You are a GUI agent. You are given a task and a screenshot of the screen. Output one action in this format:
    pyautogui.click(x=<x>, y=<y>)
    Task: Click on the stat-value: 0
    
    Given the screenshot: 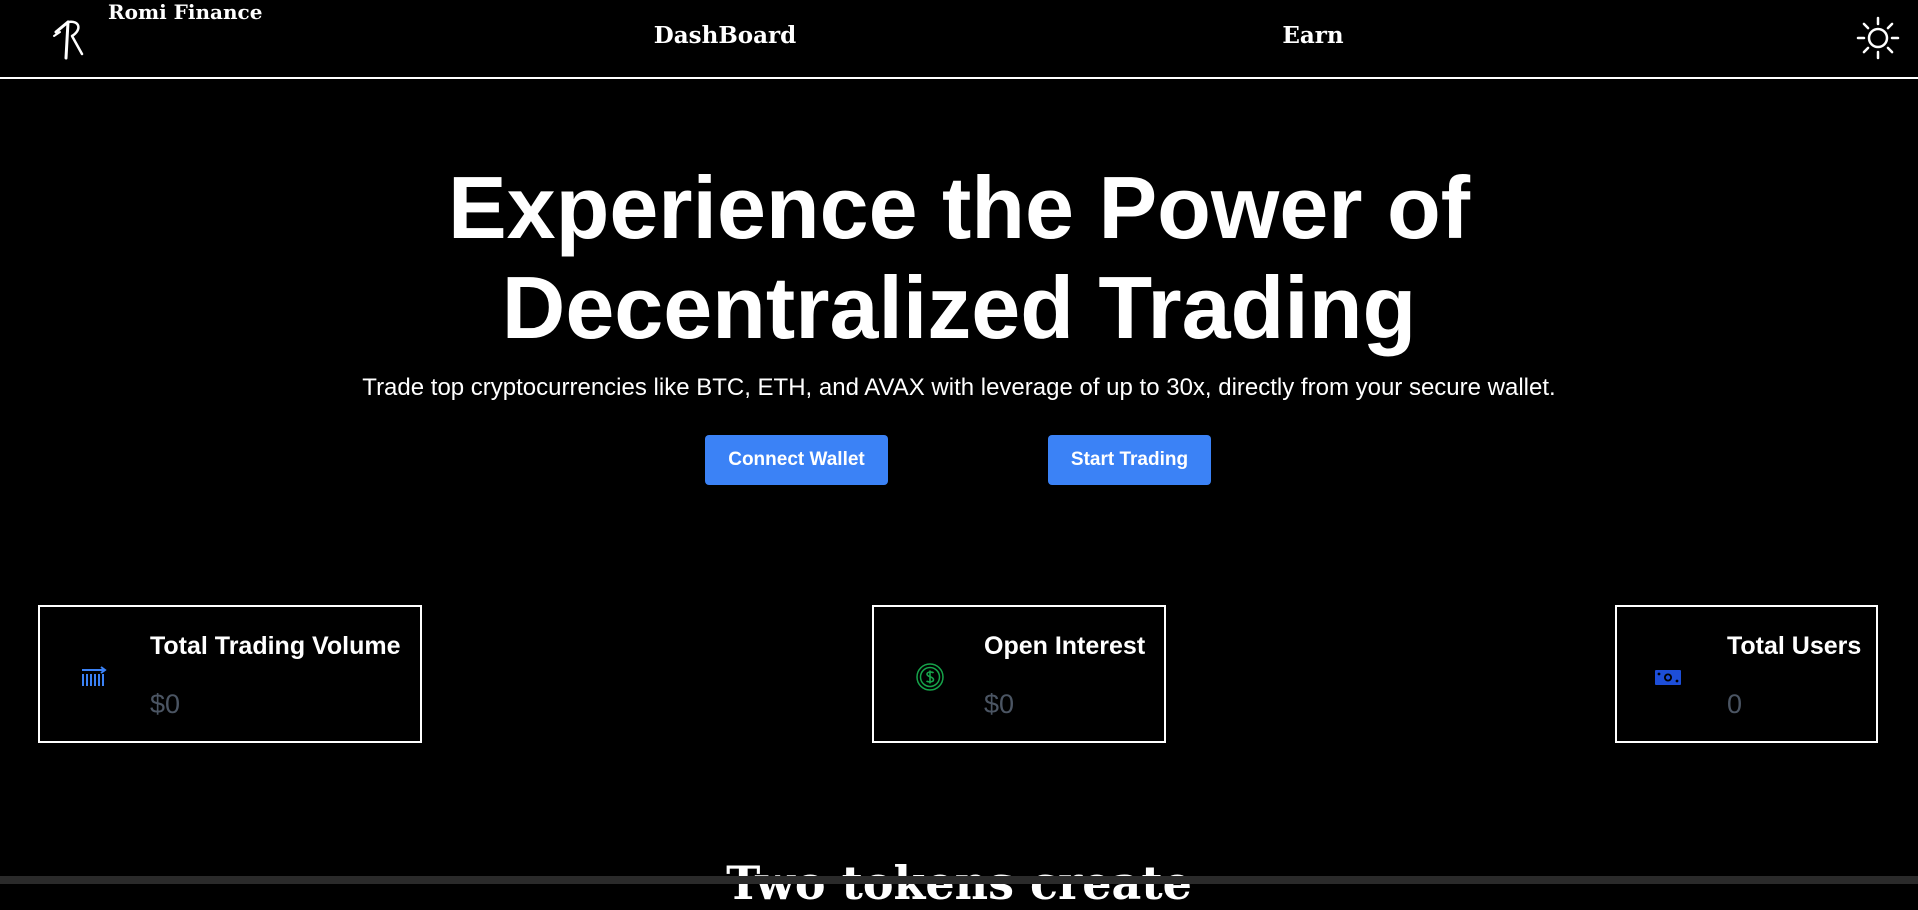 What is the action you would take?
    pyautogui.click(x=1735, y=704)
    